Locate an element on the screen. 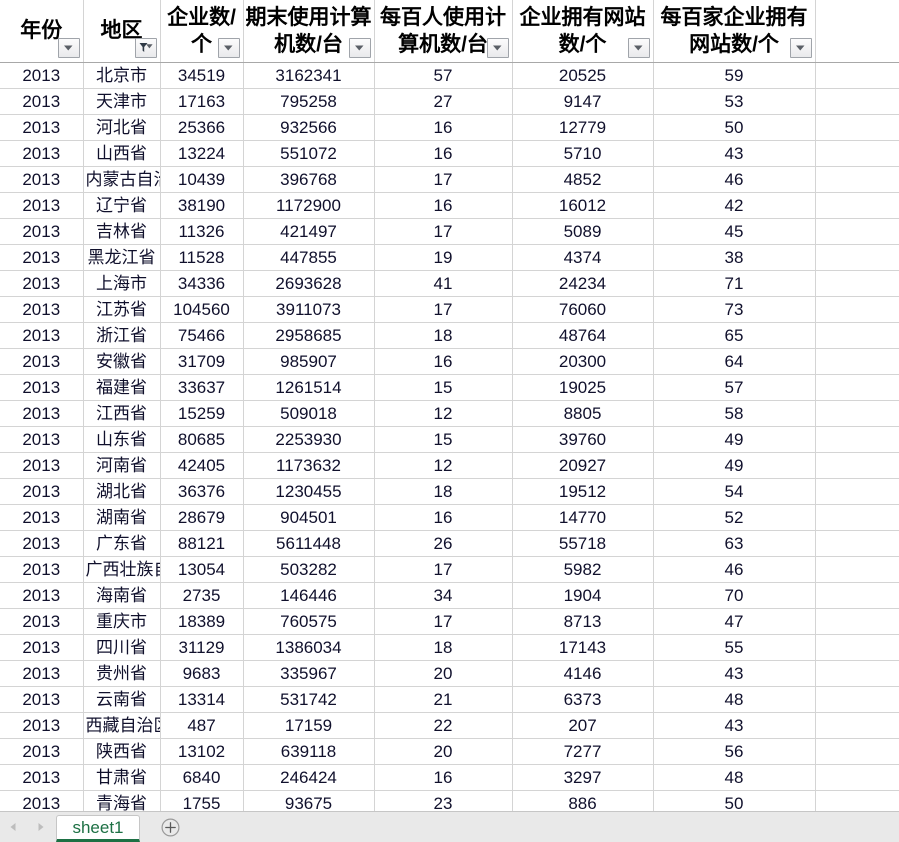 This screenshot has height=842, width=899. cell-region: 海南省 is located at coordinates (122, 595).